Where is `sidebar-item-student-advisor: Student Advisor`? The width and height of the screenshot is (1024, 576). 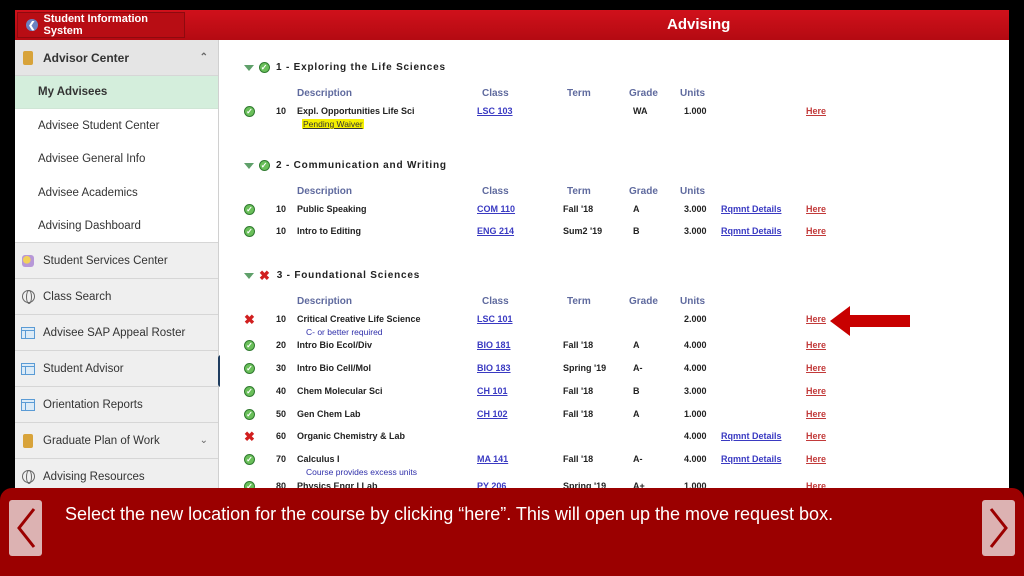
sidebar-item-student-advisor: Student Advisor is located at coordinates (116, 369).